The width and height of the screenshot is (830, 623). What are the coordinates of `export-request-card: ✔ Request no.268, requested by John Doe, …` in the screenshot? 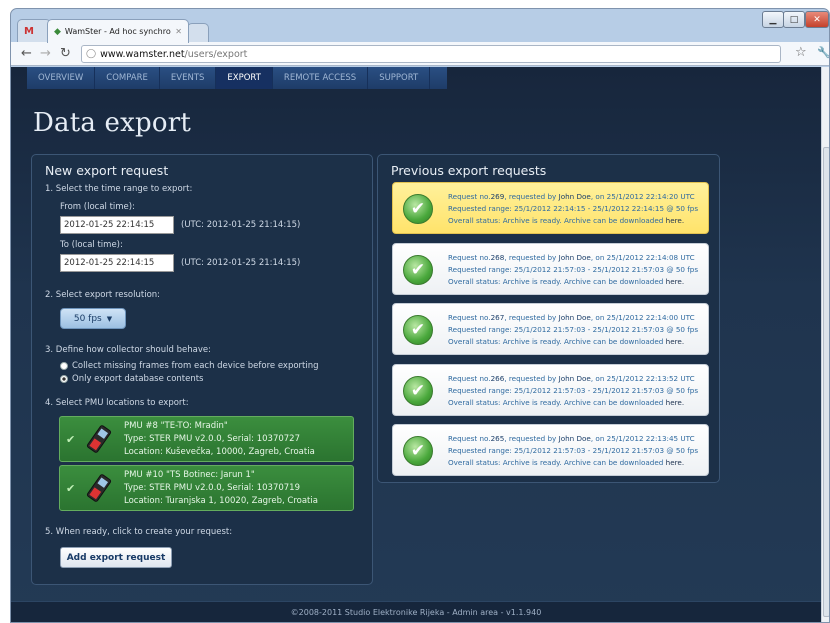 It's located at (550, 268).